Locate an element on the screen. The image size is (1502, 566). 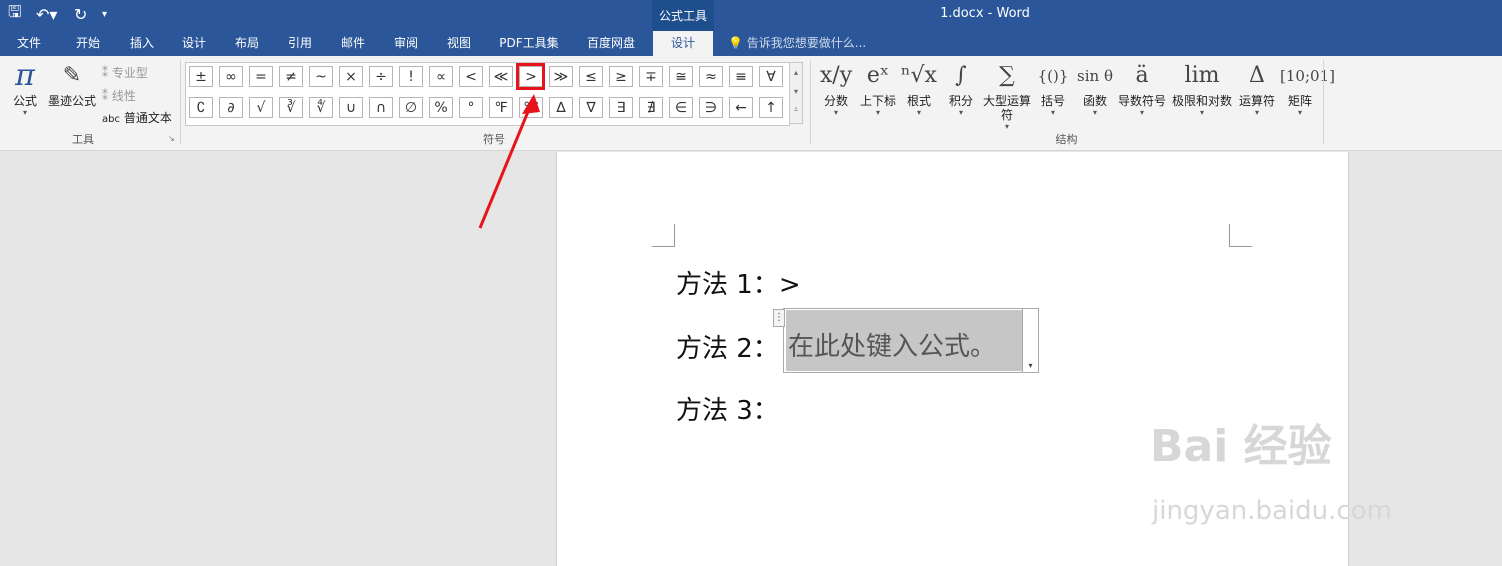
structure-label: 极限和对数 is located at coordinates (1201, 101).